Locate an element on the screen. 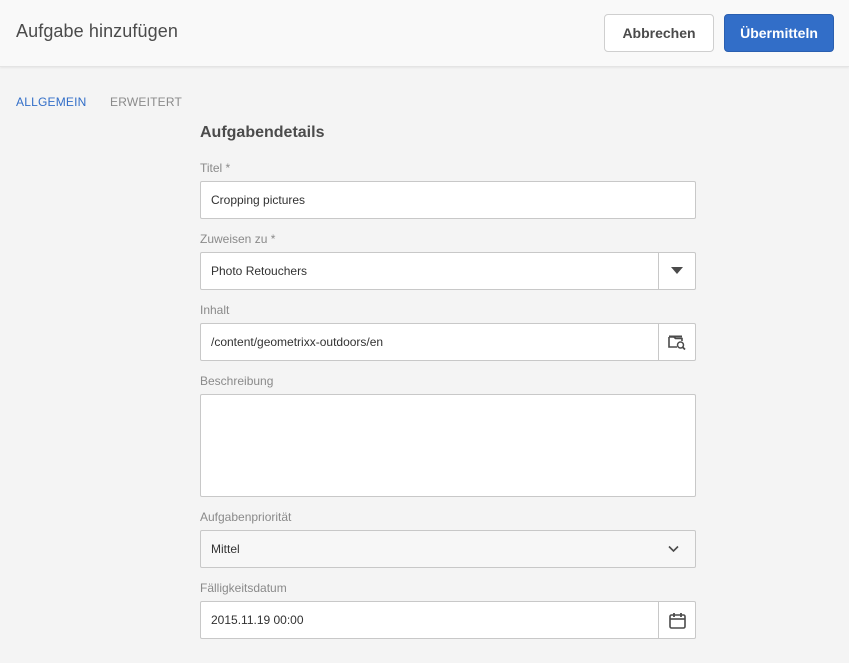 This screenshot has height=663, width=849. browse-content-button is located at coordinates (676, 342).